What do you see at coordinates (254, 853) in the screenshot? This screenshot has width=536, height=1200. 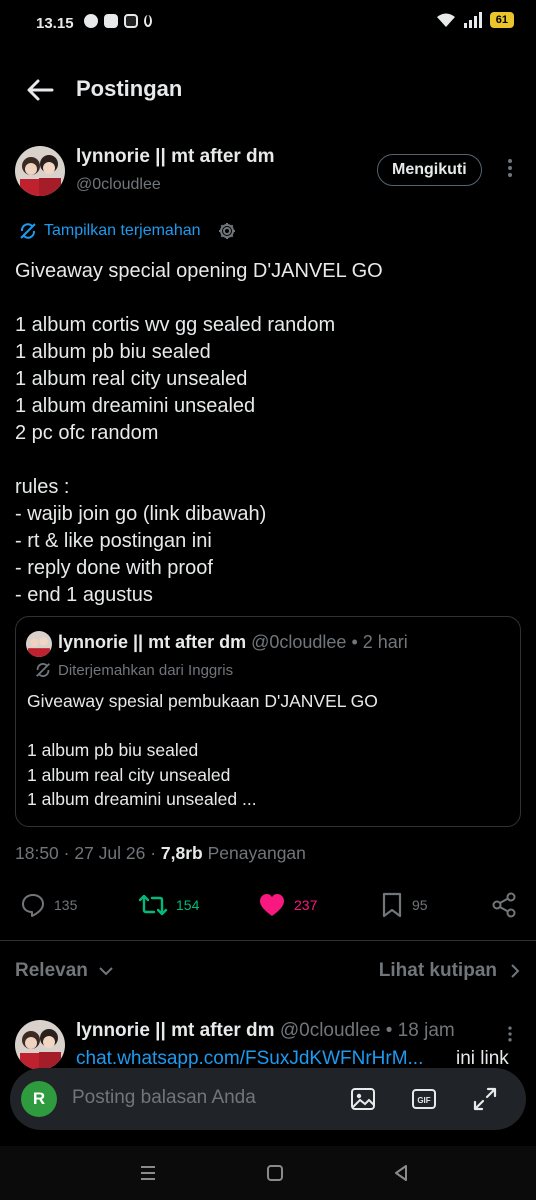 I see `view-label: Penayangan` at bounding box center [254, 853].